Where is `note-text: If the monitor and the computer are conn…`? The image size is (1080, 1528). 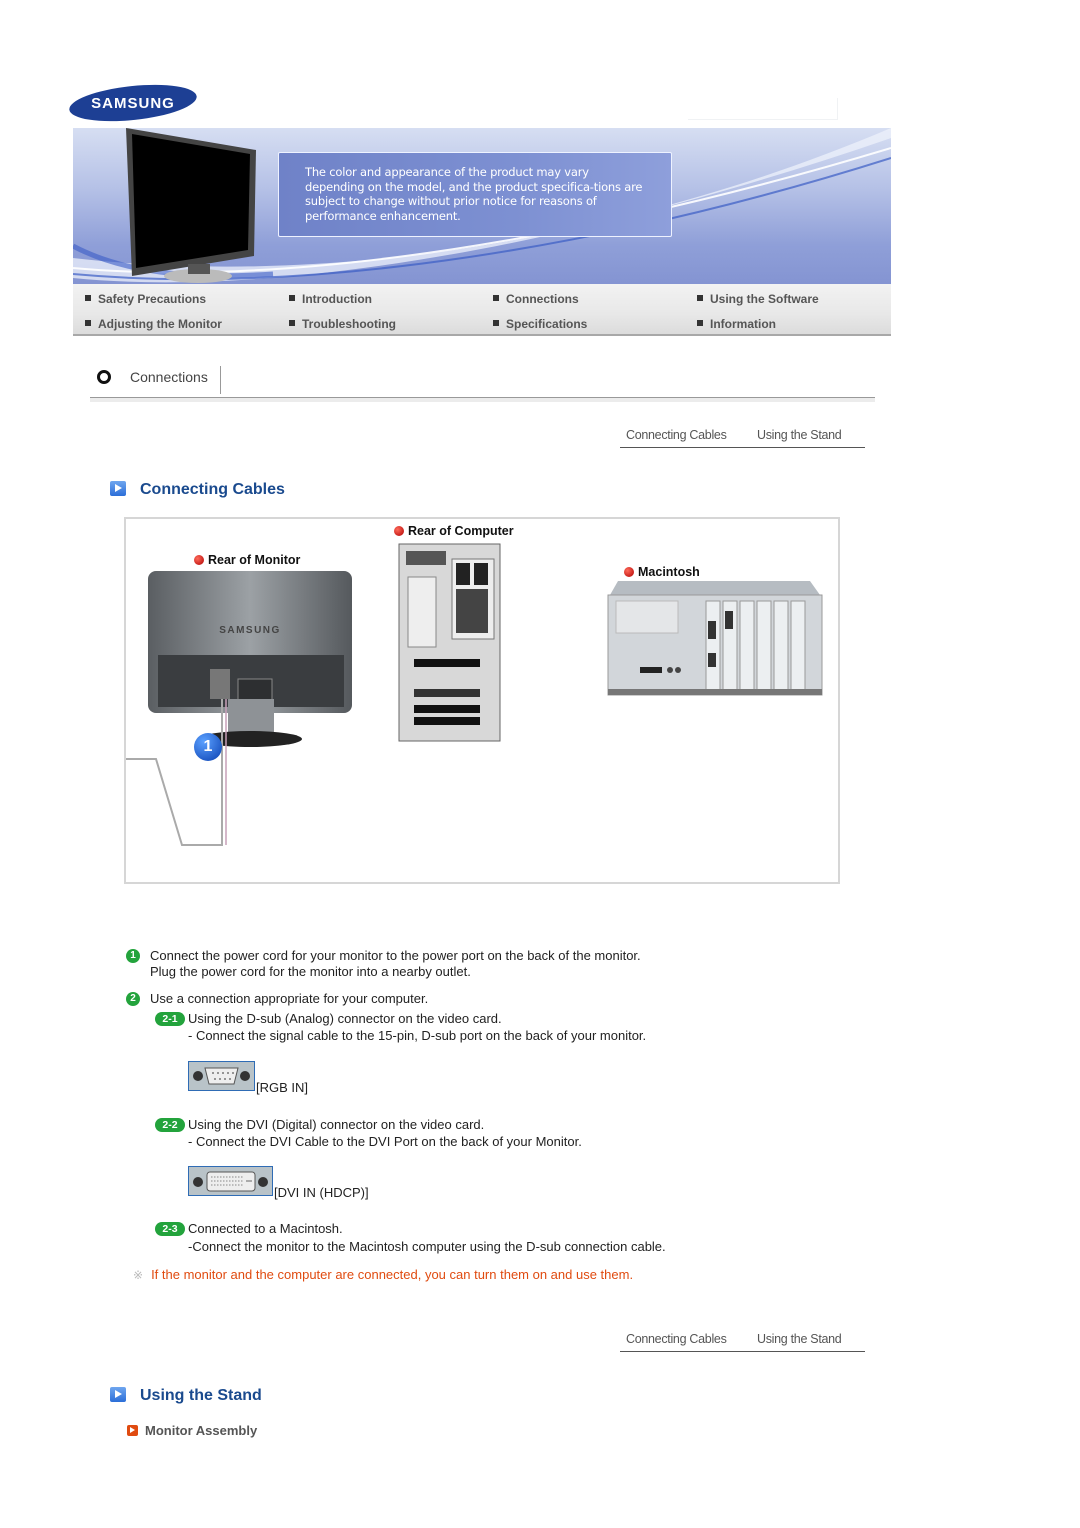 note-text: If the monitor and the computer are conn… is located at coordinates (392, 1274).